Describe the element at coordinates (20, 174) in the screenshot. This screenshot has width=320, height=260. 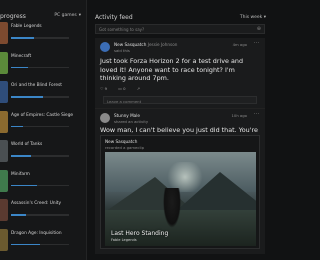
I see `game-name: Minifarm` at that location.